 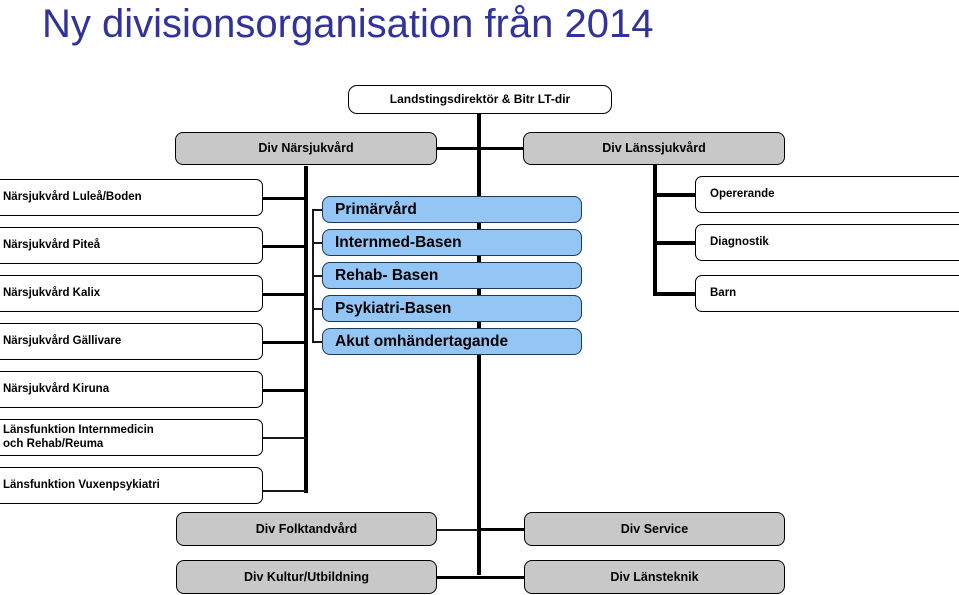 I want to click on page-title: Ny divisionsorganisation från 2014, so click(x=348, y=24).